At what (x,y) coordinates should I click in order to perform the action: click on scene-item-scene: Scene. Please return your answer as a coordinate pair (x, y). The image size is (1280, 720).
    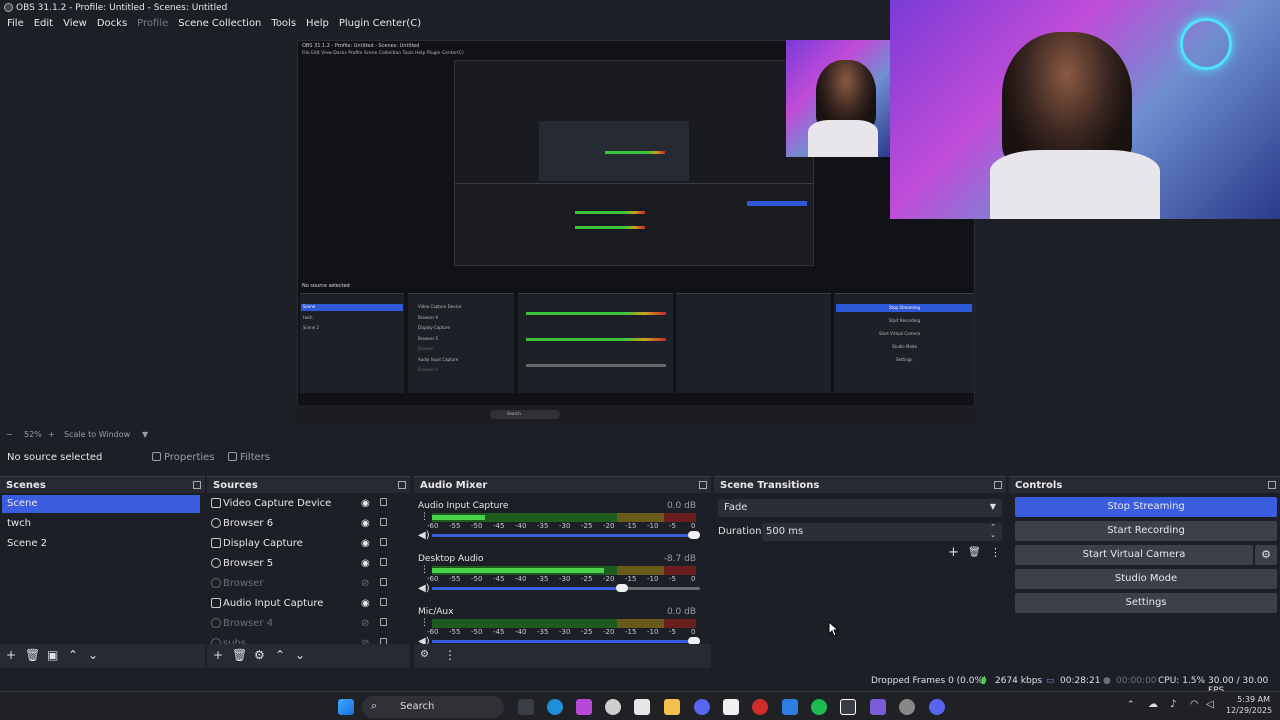
    Looking at the image, I should click on (101, 504).